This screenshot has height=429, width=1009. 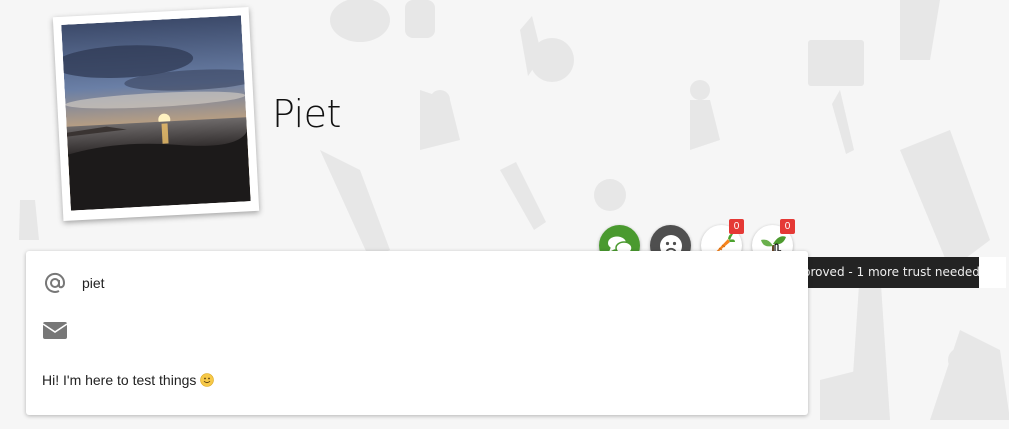 I want to click on profile-name: Piet, so click(x=306, y=114).